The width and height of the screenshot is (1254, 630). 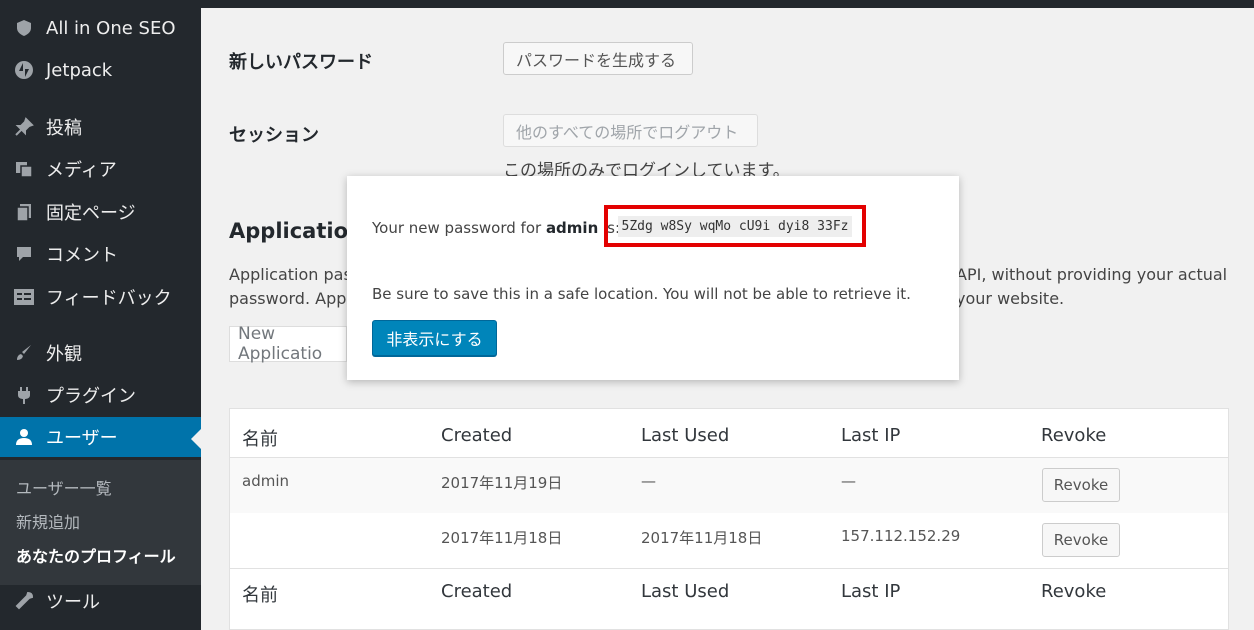 I want to click on sidebar-item-label: 投稿, so click(x=64, y=128).